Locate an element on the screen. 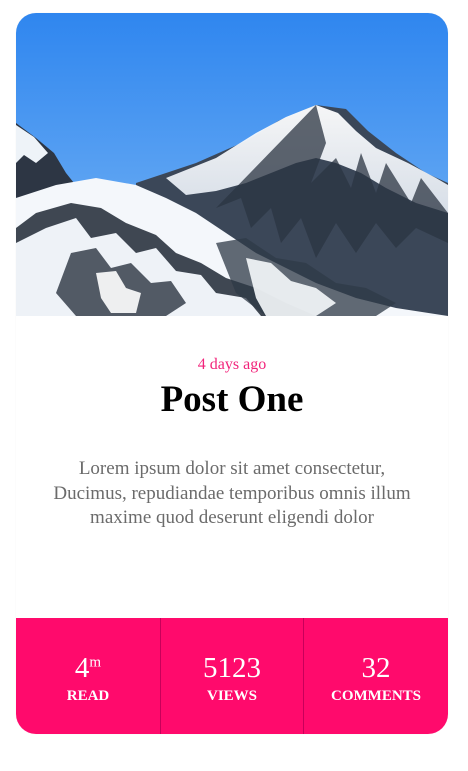  stat-views-value: 5123 is located at coordinates (232, 667).